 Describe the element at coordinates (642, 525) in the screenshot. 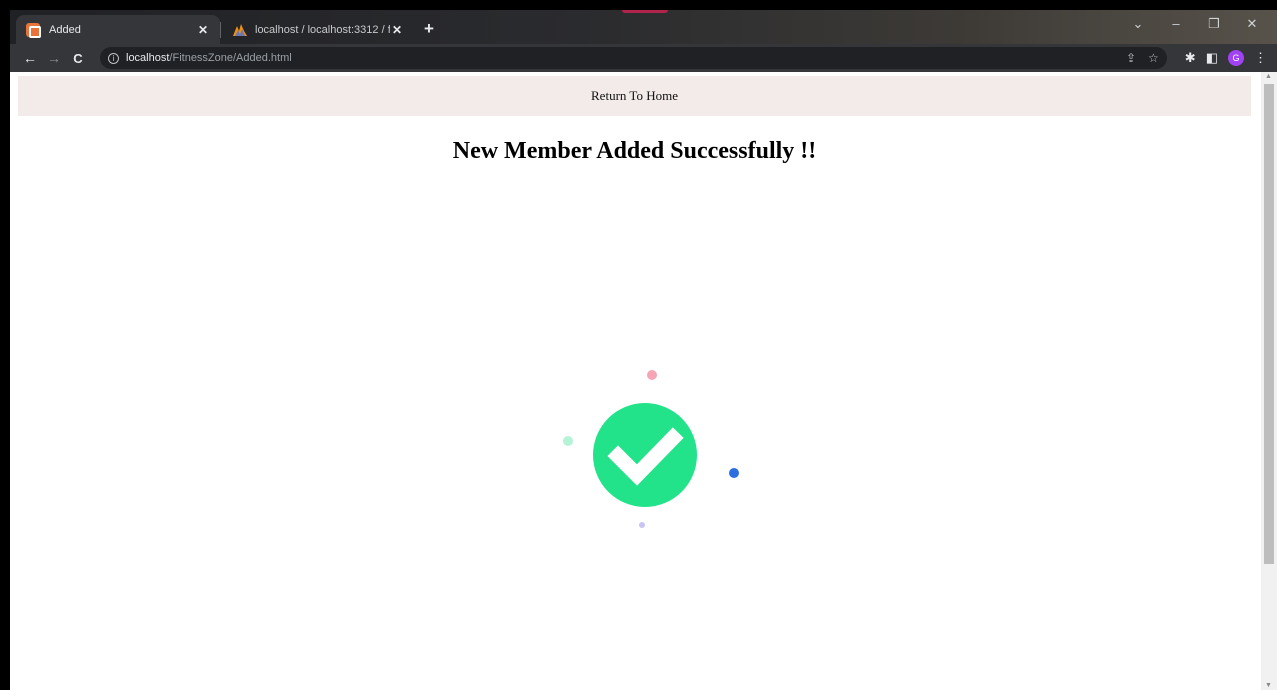

I see `confetti-dot-lavender` at that location.